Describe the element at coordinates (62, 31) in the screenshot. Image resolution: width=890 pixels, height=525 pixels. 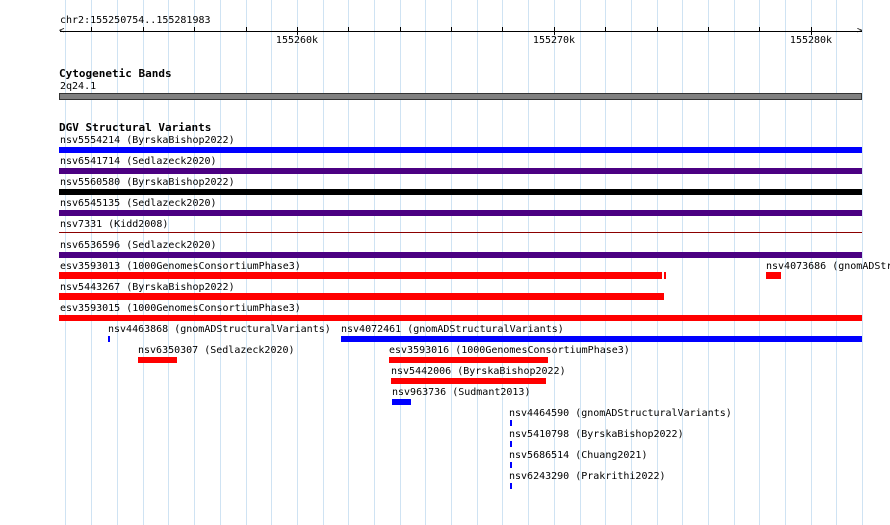
I see `arrow-left-icon: <` at that location.